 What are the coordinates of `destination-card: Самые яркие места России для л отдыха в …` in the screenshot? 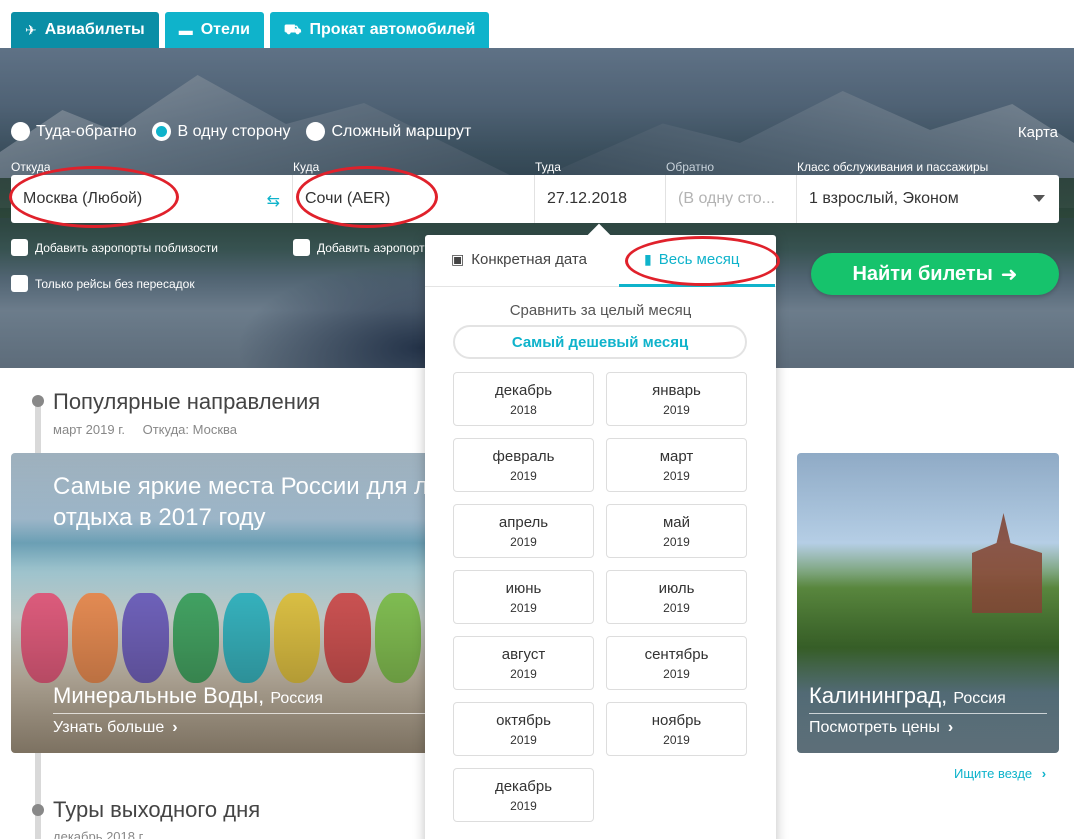 It's located at (221, 603).